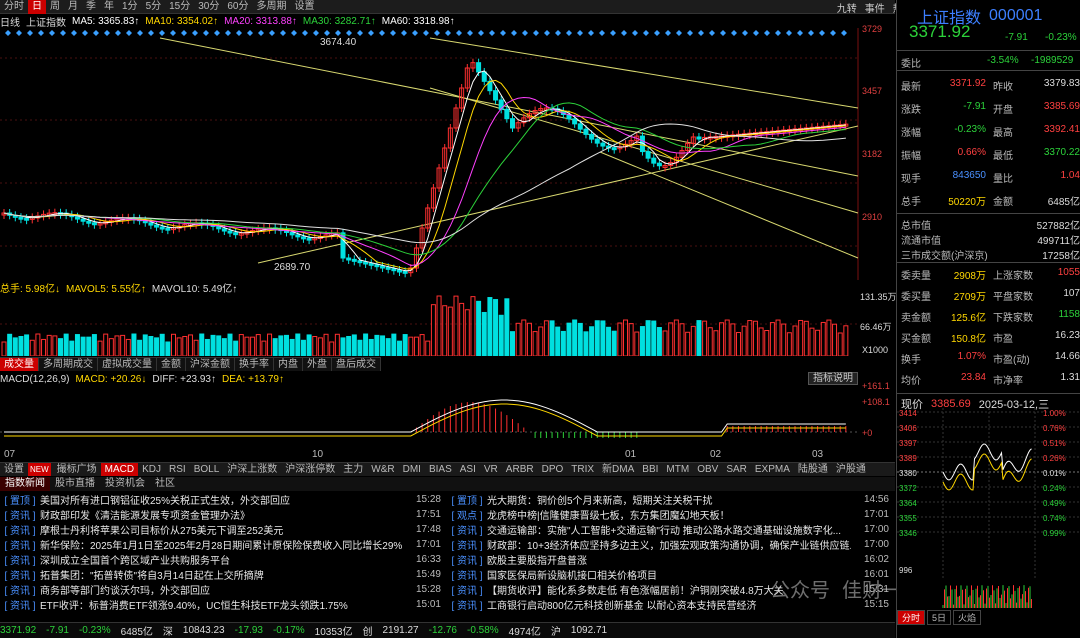 Image resolution: width=1080 pixels, height=638 pixels. Describe the element at coordinates (813, 469) in the screenshot. I see `bottom-tab-24: 陆股通` at that location.